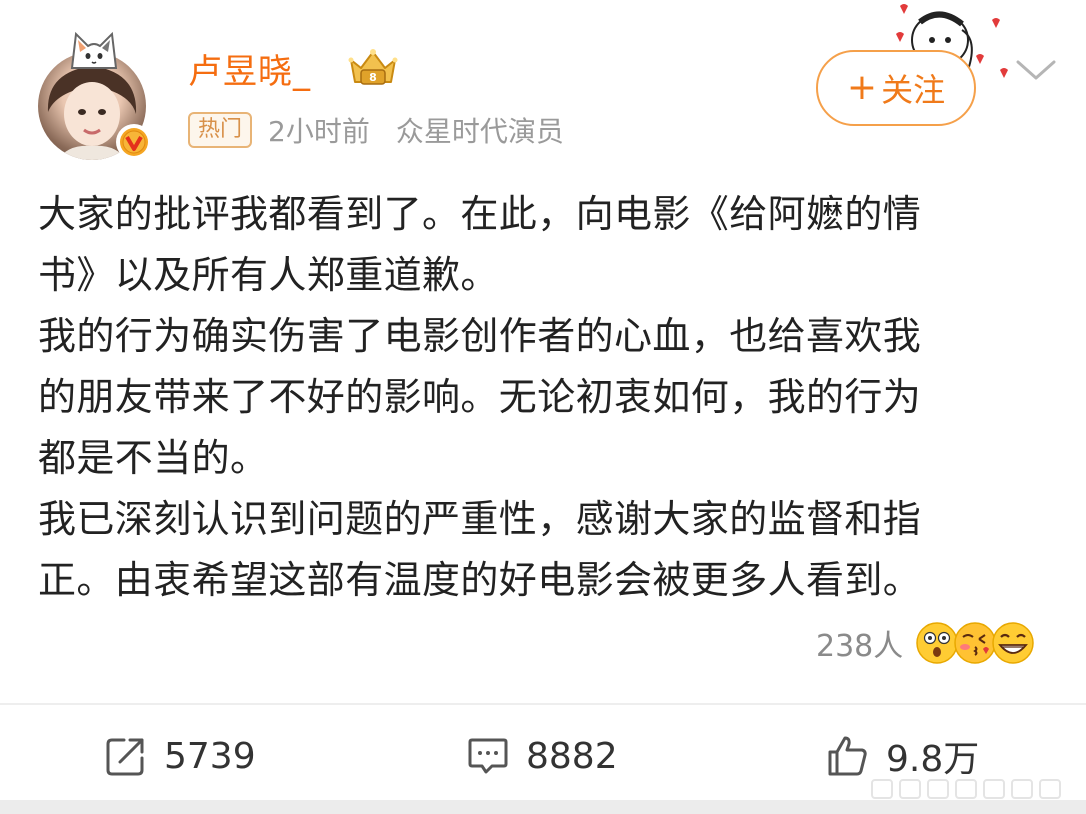 The height and width of the screenshot is (814, 1086). Describe the element at coordinates (862, 87) in the screenshot. I see `plus-icon: +` at that location.